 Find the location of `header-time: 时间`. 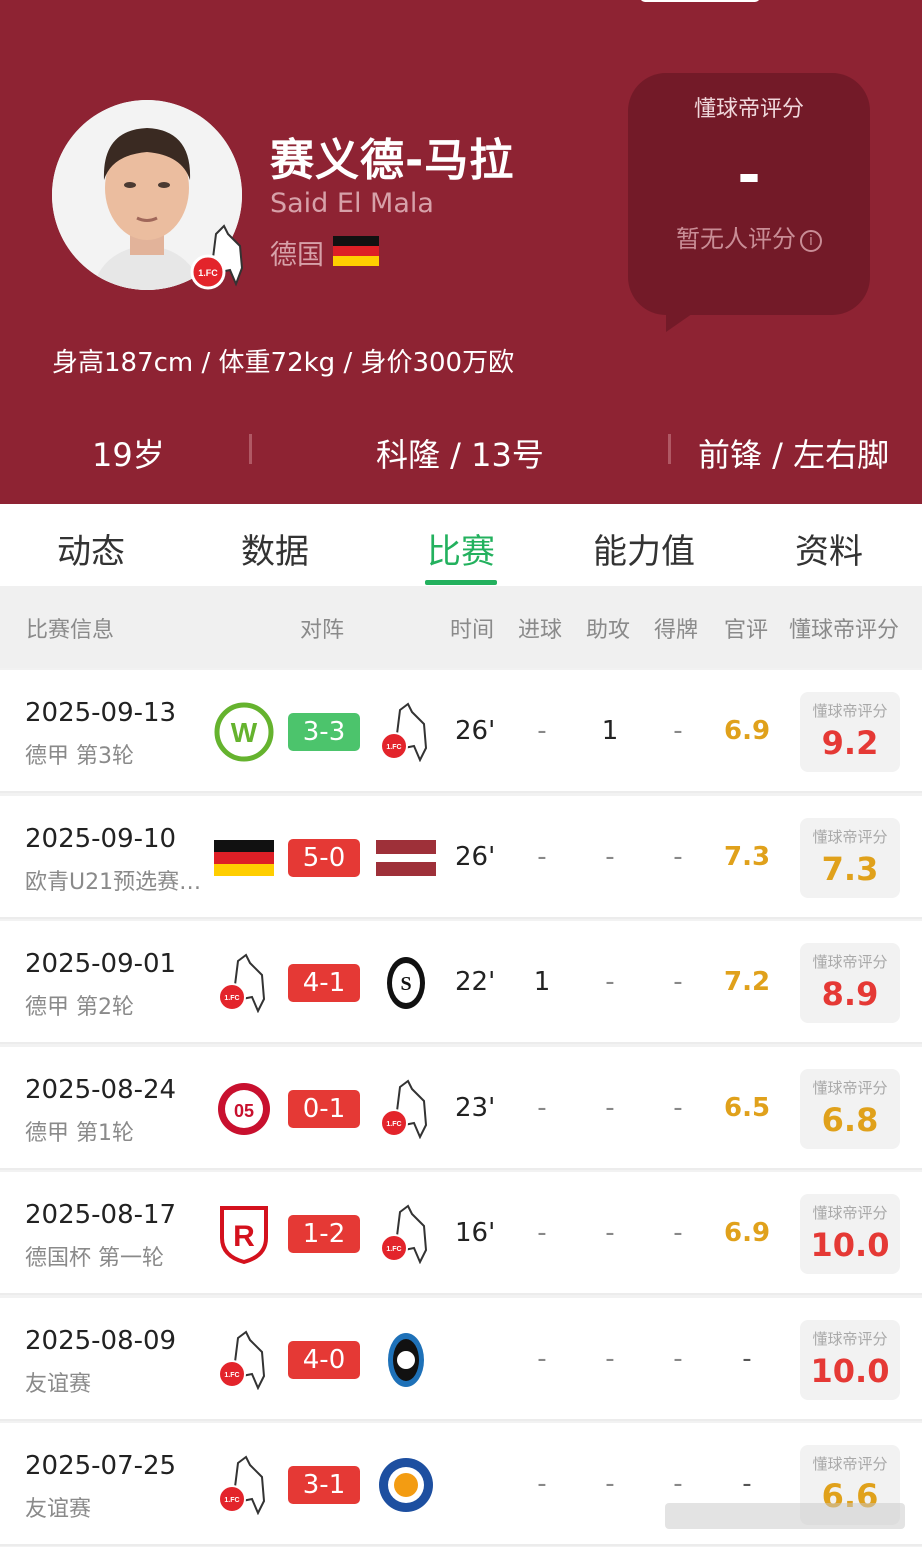

header-time: 时间 is located at coordinates (472, 630).